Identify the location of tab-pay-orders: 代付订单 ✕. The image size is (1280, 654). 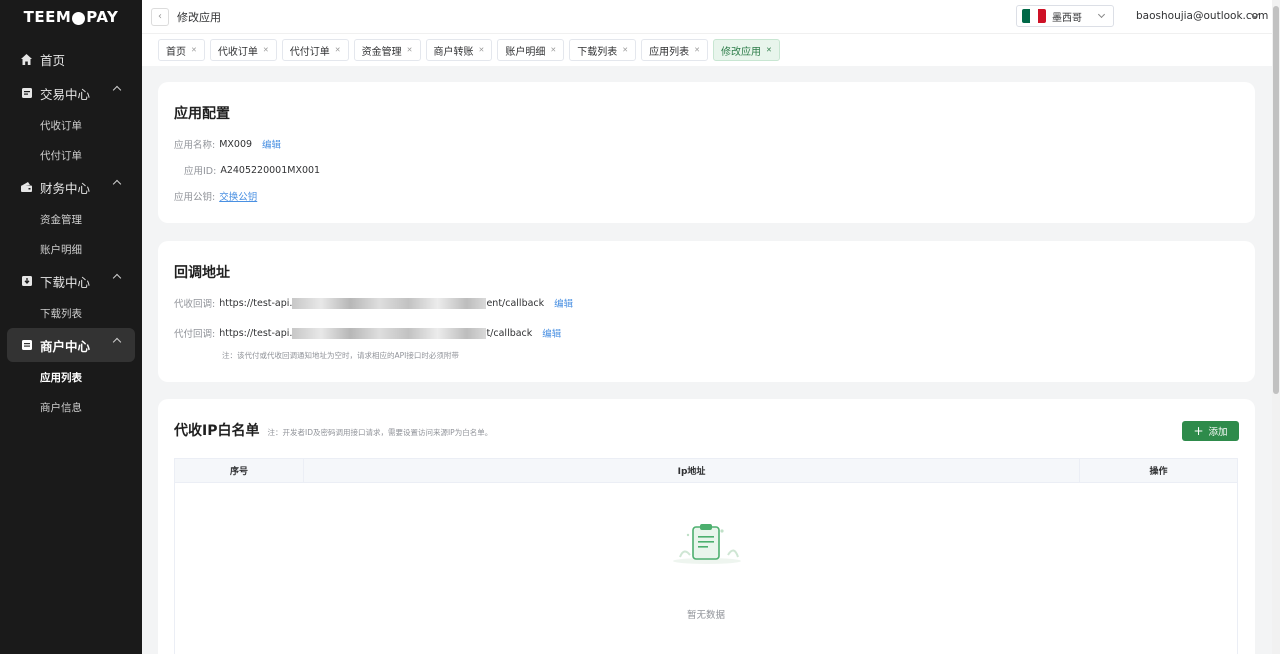
(315, 50).